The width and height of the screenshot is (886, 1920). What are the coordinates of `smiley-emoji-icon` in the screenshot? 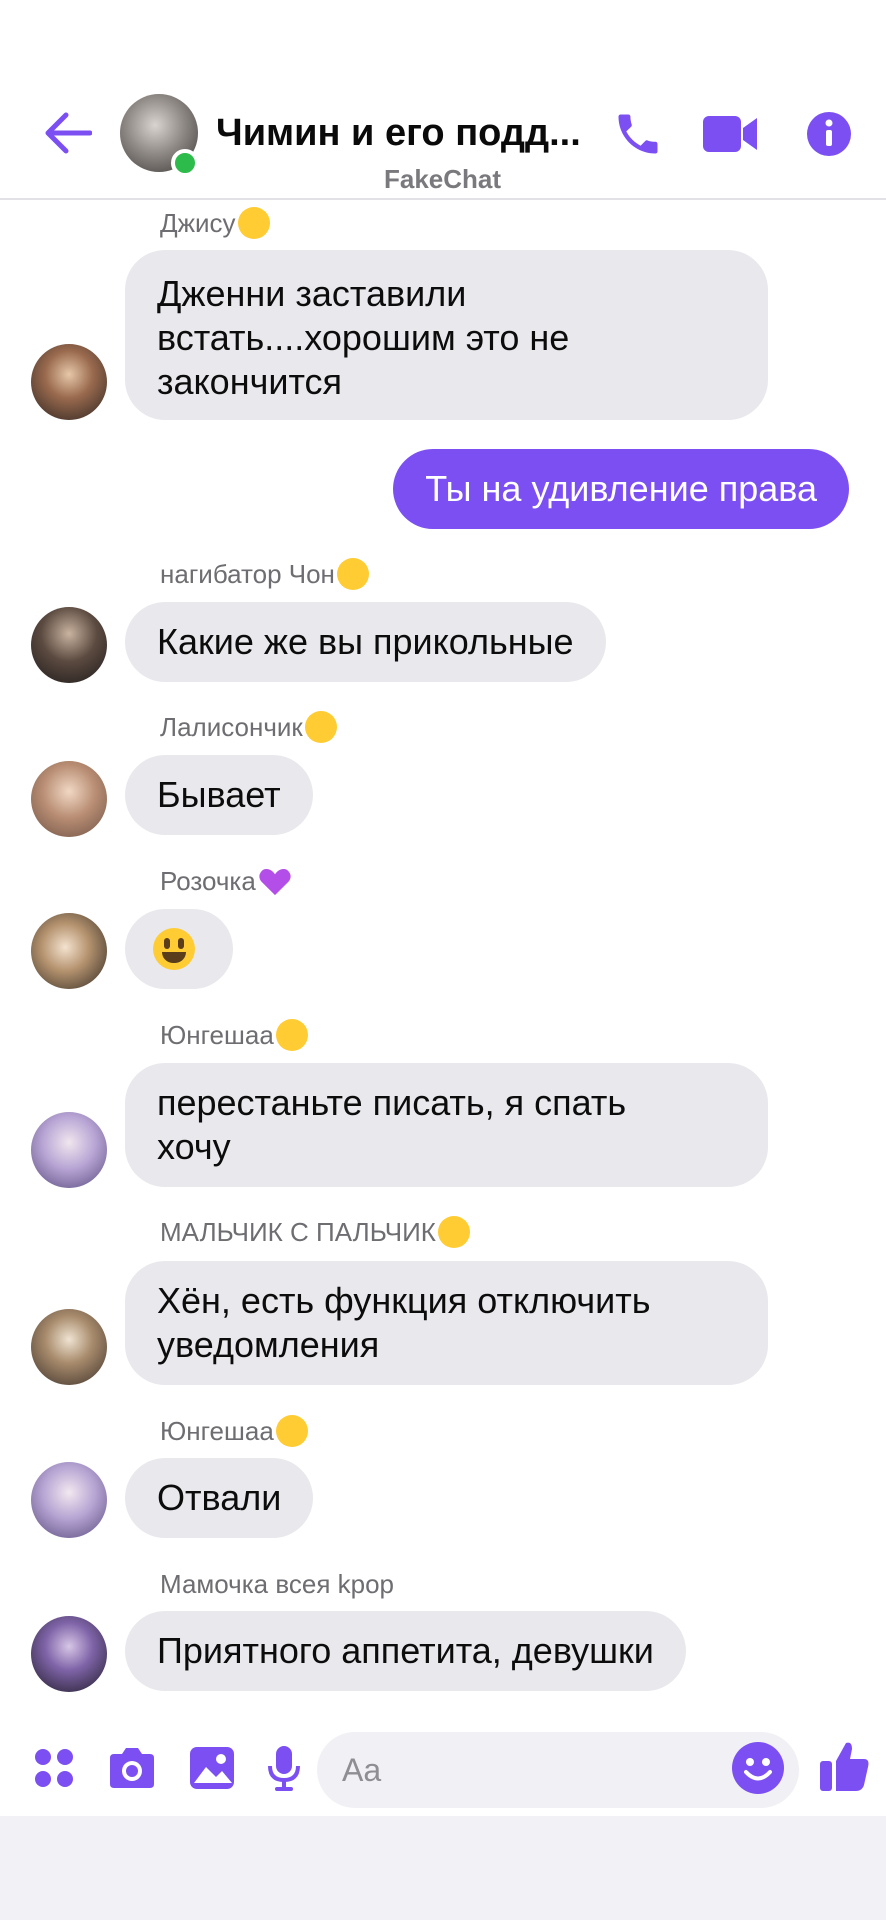 It's located at (174, 949).